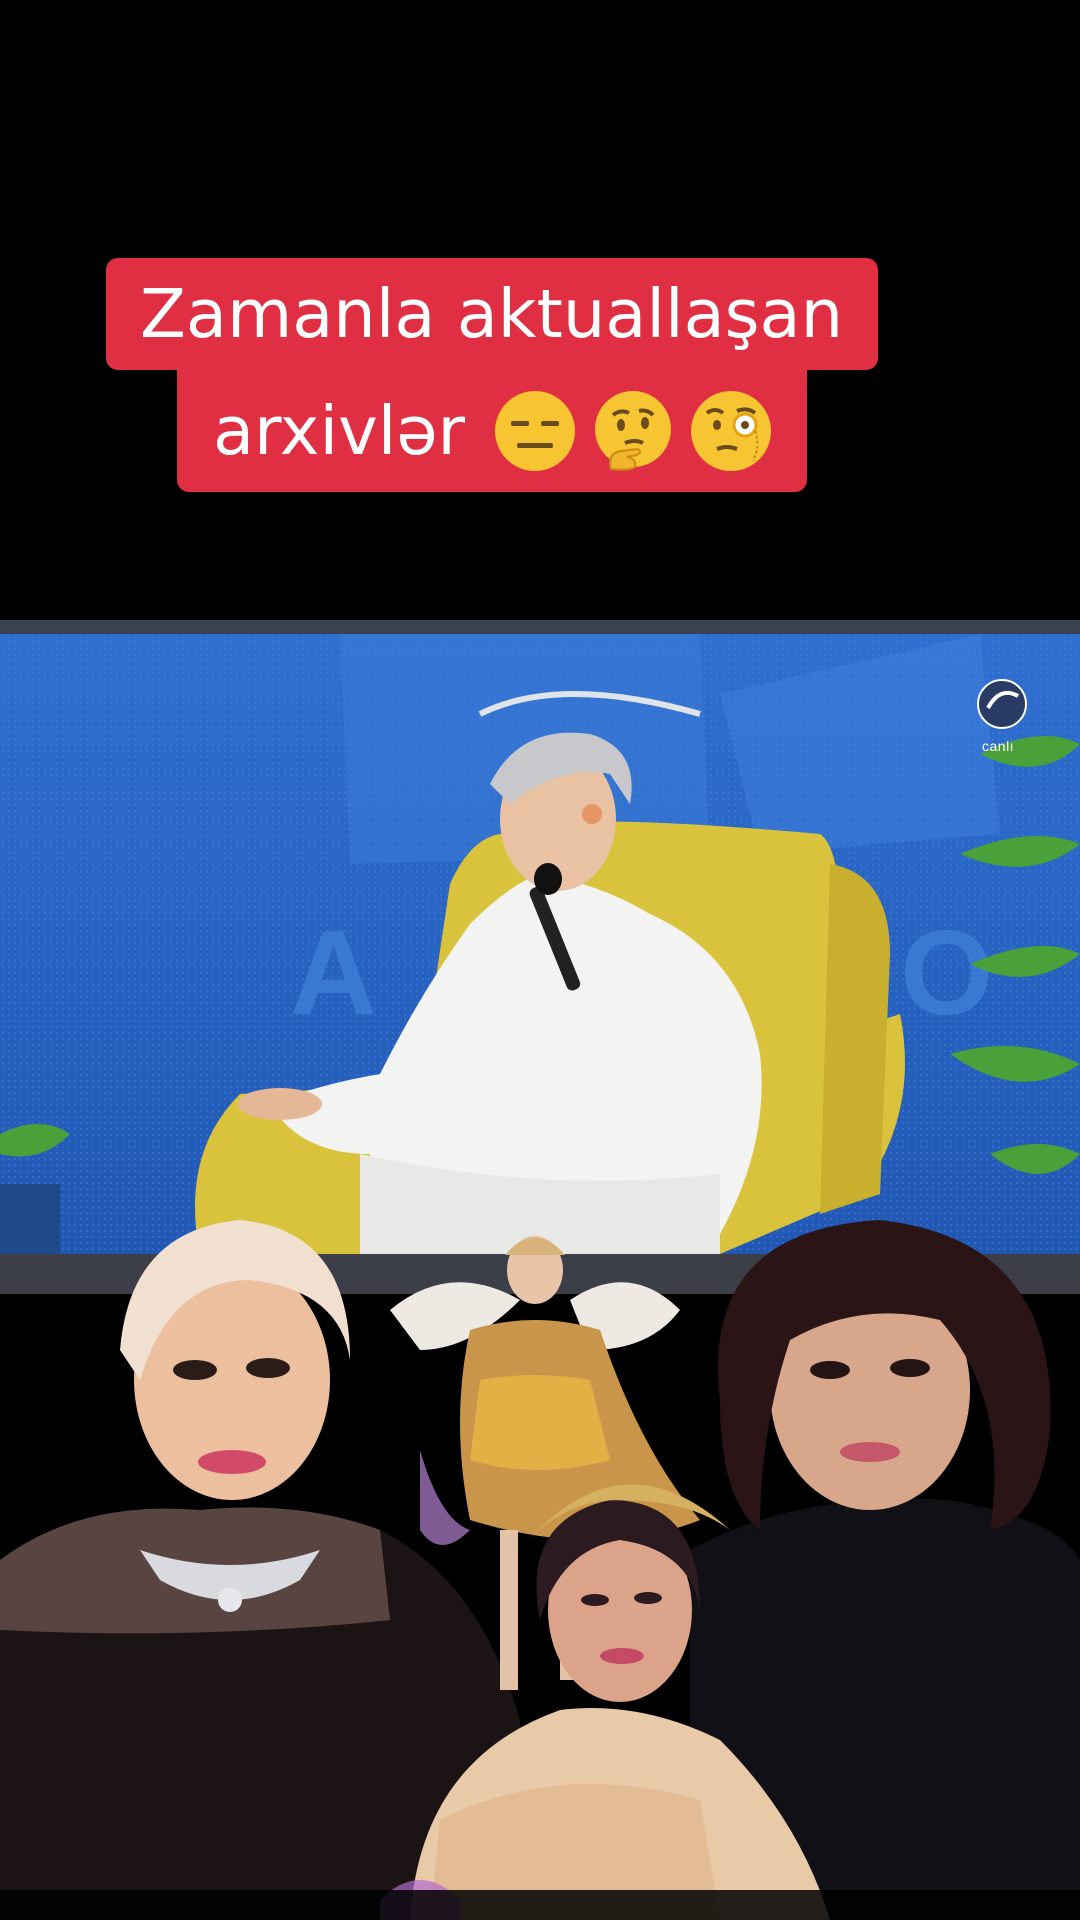 The height and width of the screenshot is (1920, 1080). I want to click on video-top-bar, so click(540, 627).